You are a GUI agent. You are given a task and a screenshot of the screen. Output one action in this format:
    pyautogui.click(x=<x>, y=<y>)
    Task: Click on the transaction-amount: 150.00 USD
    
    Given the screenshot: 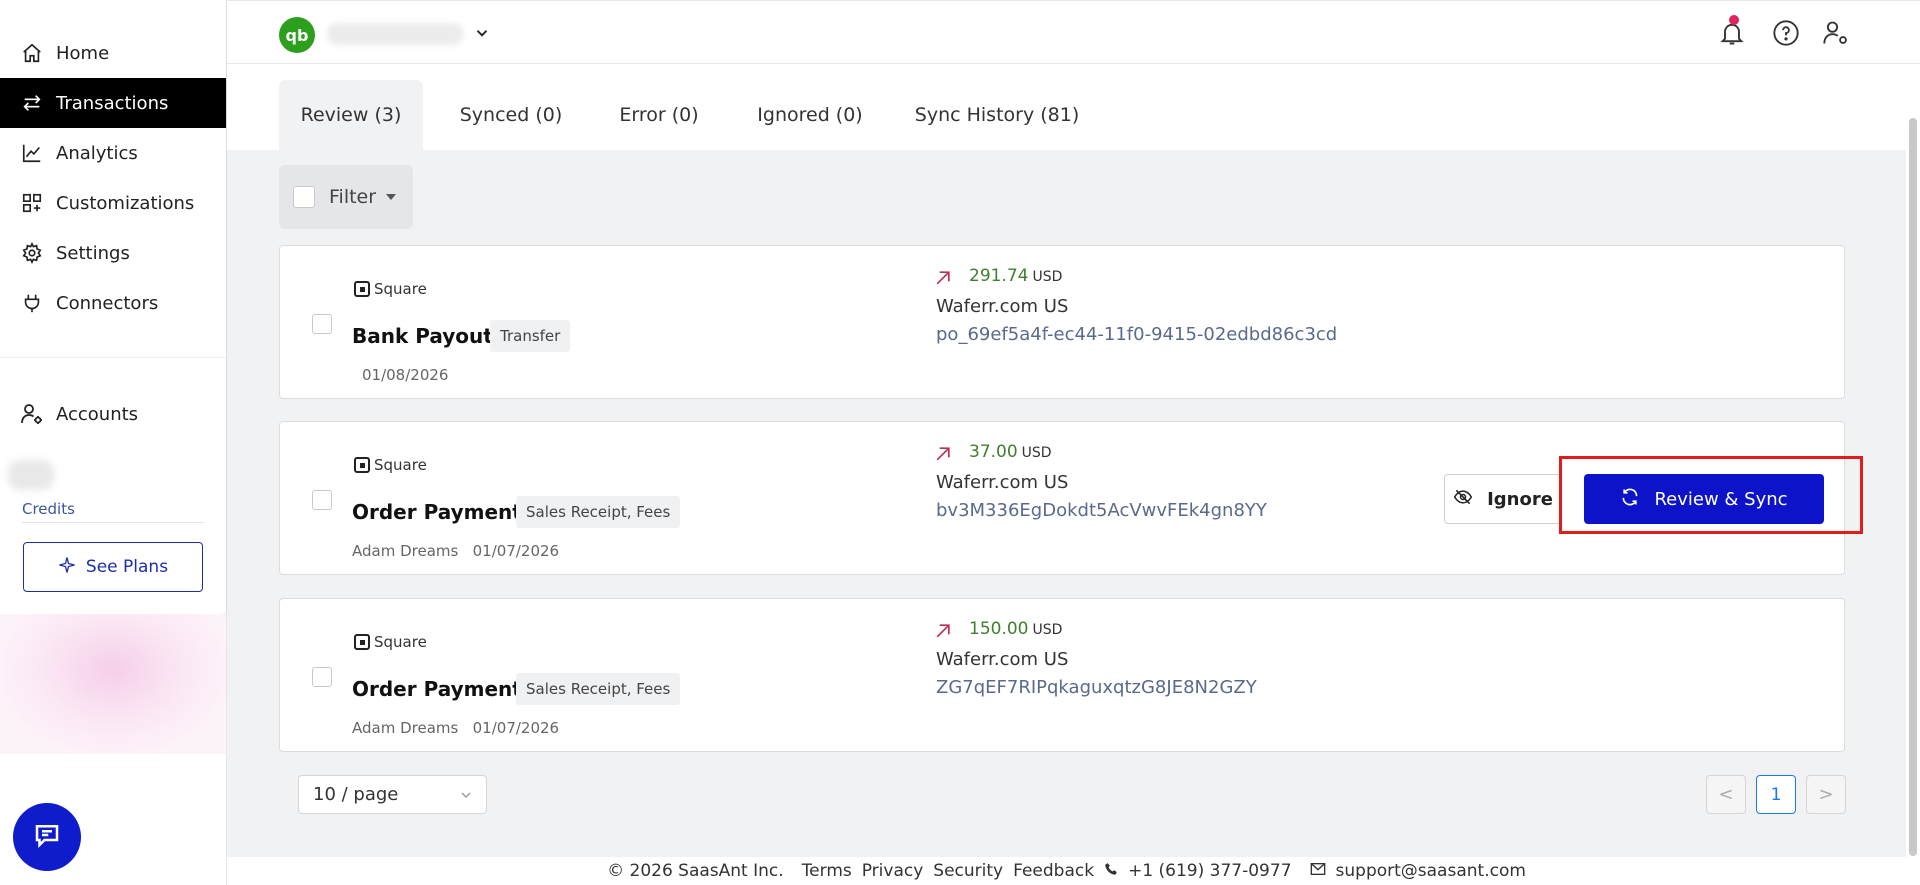 What is the action you would take?
    pyautogui.click(x=1016, y=629)
    